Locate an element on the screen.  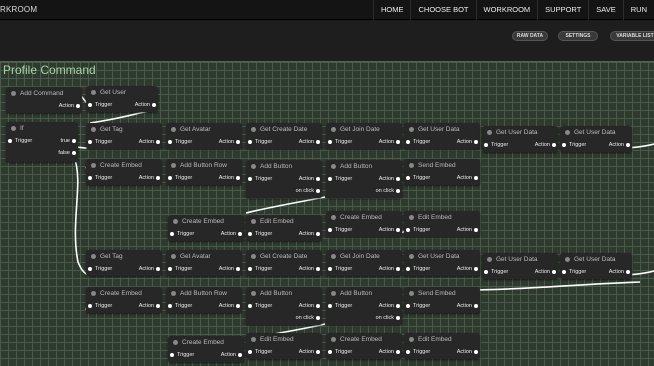
nav-workroom: WORKROOM is located at coordinates (506, 10).